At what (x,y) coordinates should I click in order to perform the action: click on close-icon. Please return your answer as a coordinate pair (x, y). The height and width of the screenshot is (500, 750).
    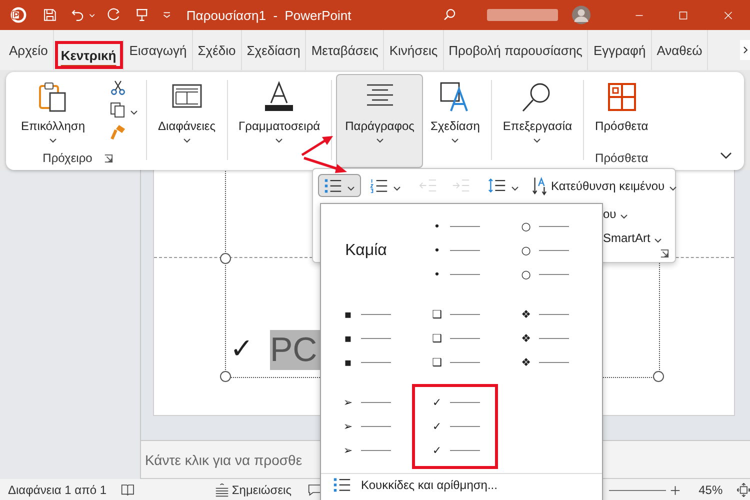
    Looking at the image, I should click on (728, 15).